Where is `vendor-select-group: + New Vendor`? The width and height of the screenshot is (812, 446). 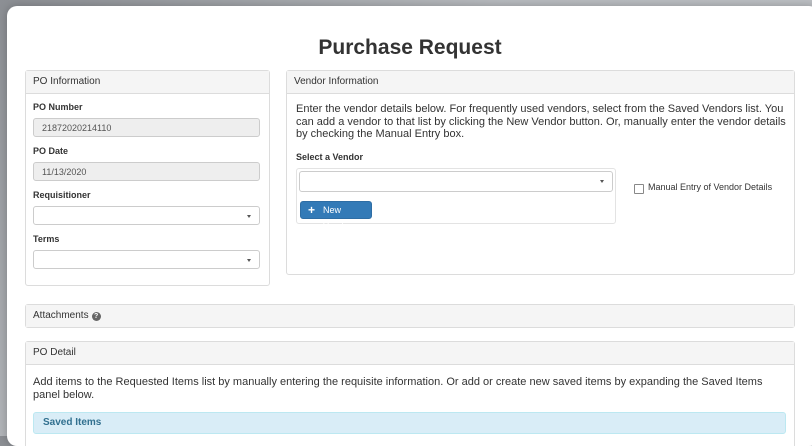 vendor-select-group: + New Vendor is located at coordinates (456, 199).